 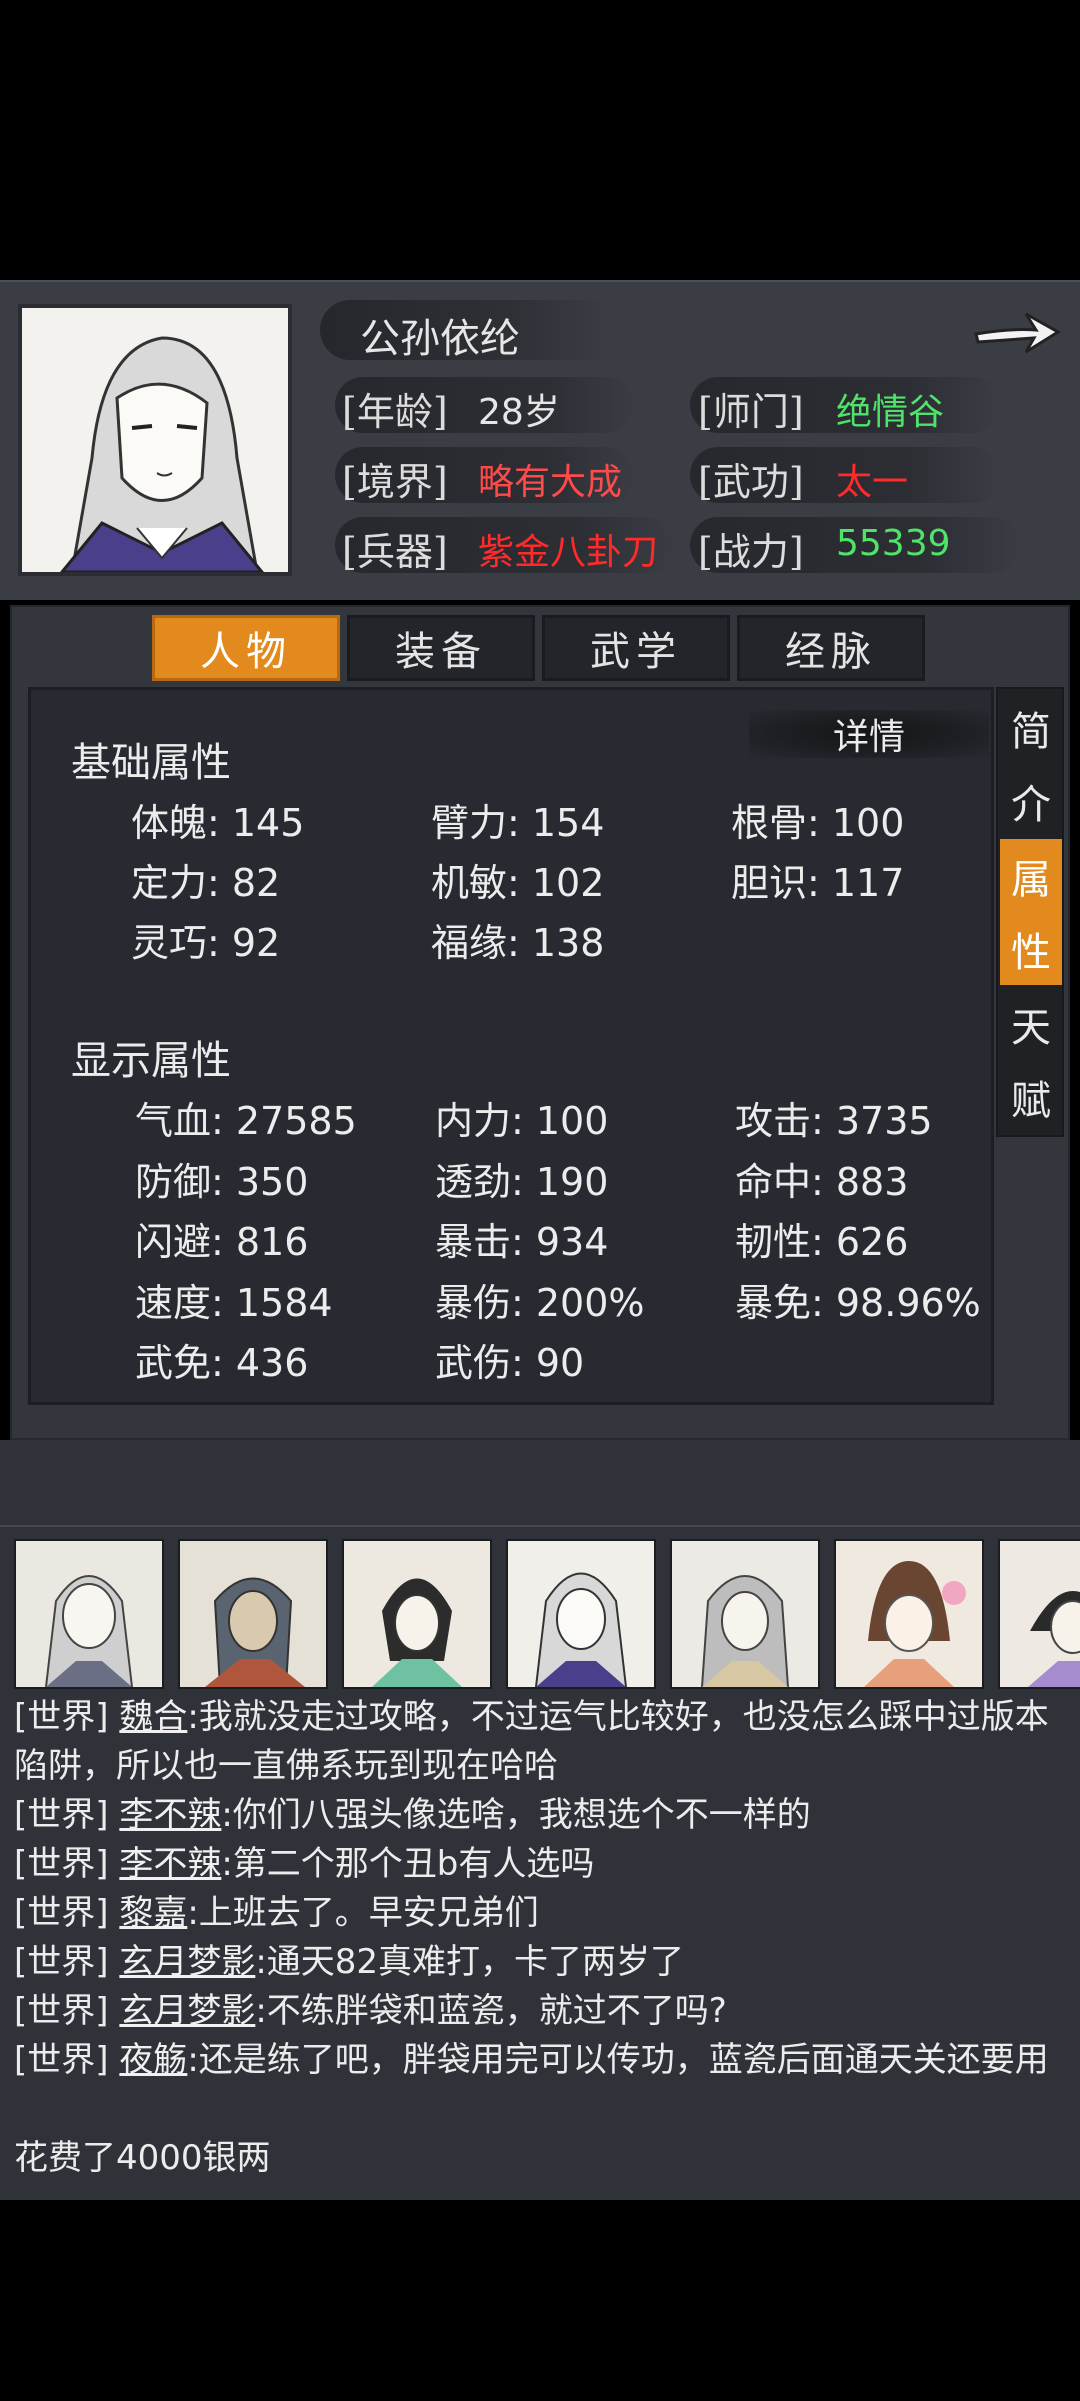 I want to click on side-tab-intro-char2: 介, so click(x=1031, y=804).